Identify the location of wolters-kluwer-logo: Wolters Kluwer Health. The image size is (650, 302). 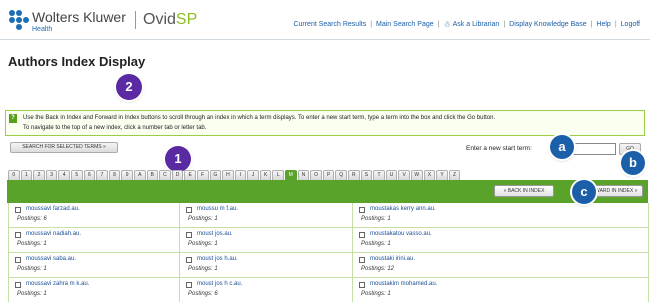
(67, 22).